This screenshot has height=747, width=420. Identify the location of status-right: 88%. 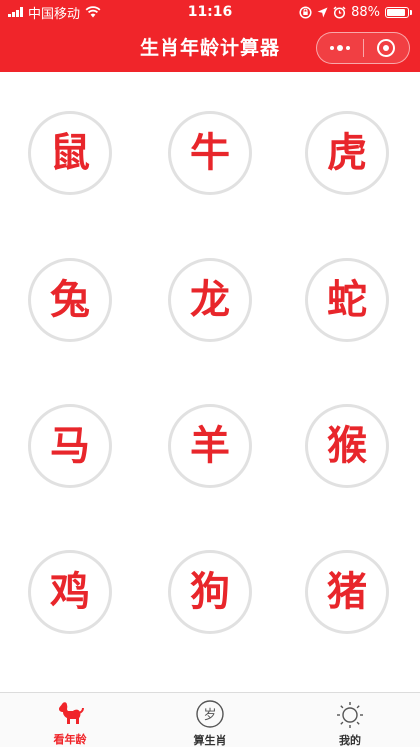
(355, 12).